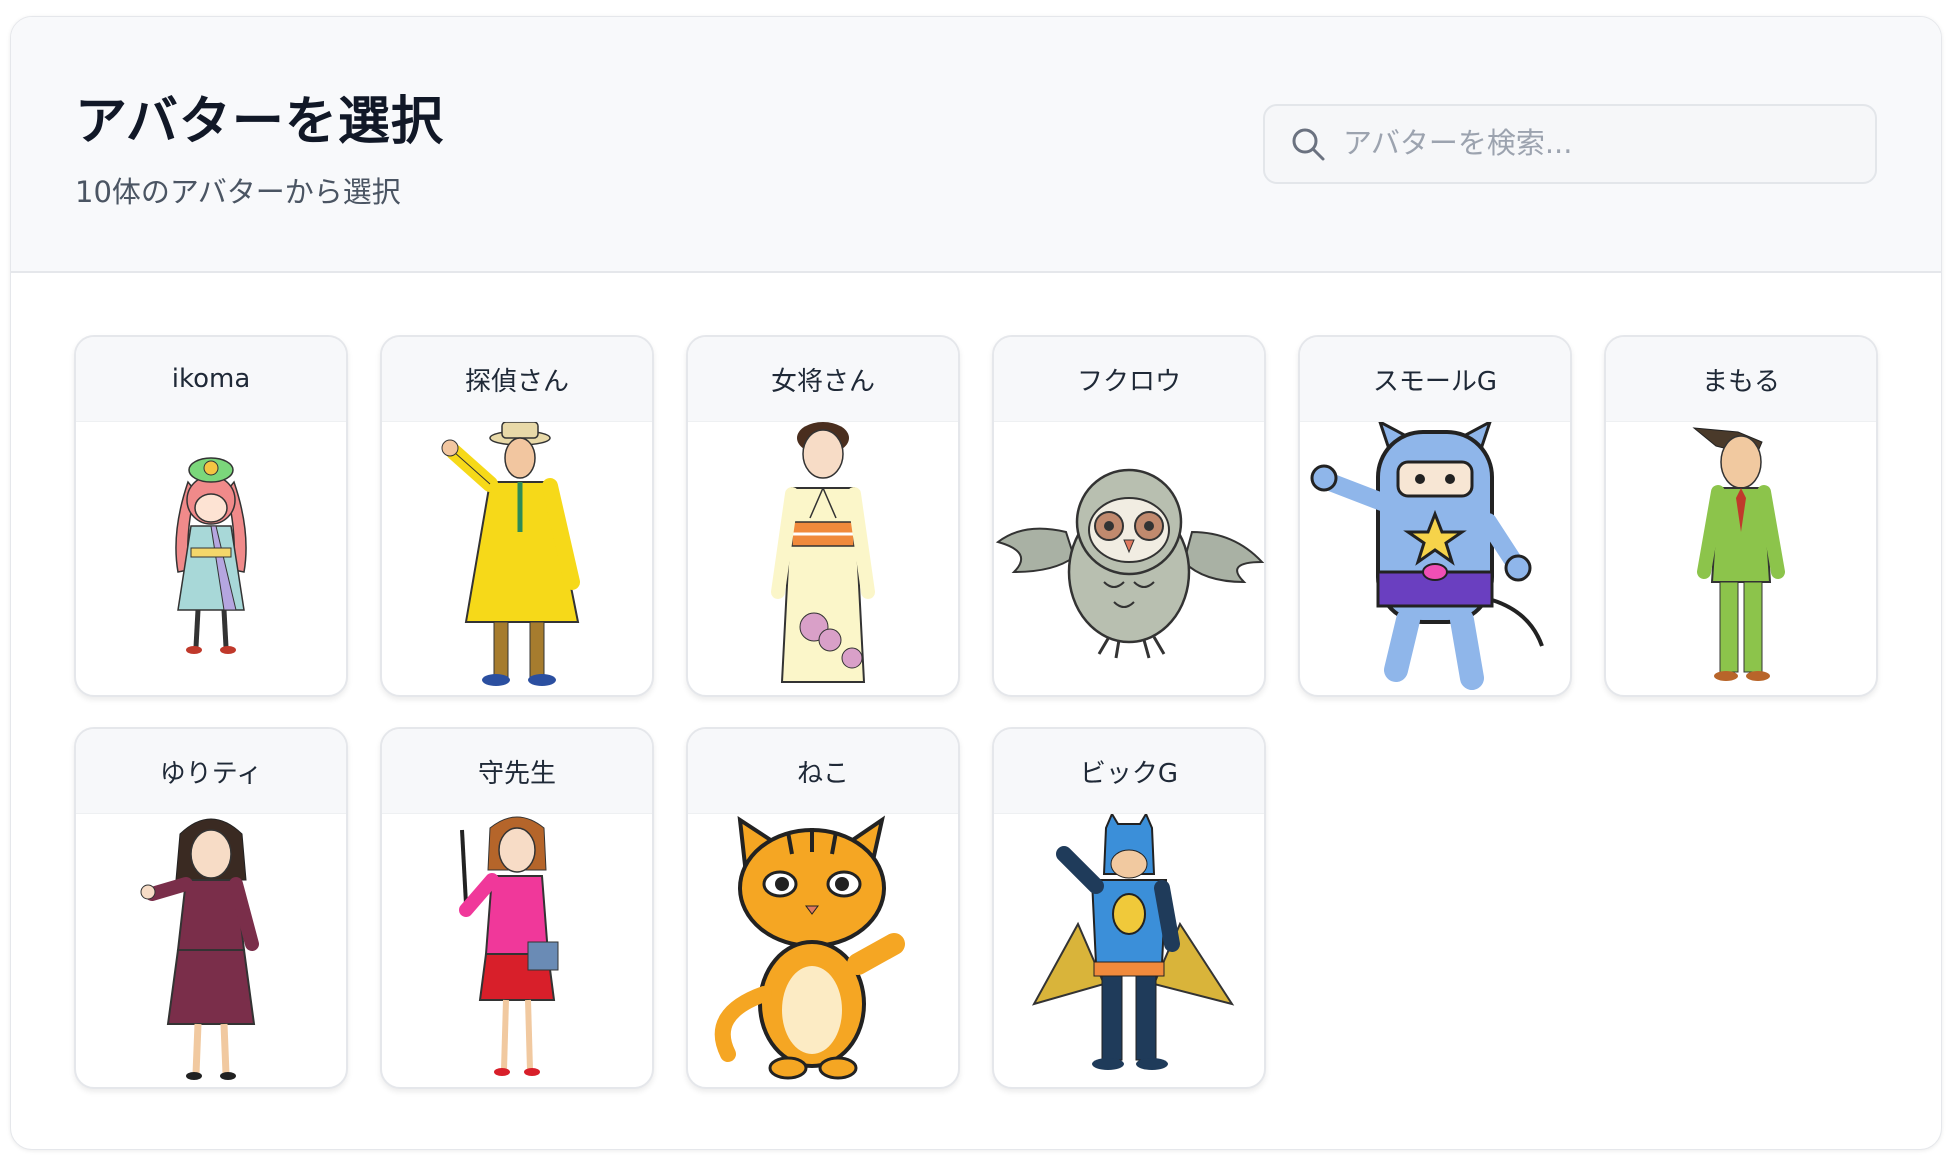 This screenshot has width=1950, height=1172. What do you see at coordinates (1435, 379) in the screenshot?
I see `avatar-card-name: スモールG` at bounding box center [1435, 379].